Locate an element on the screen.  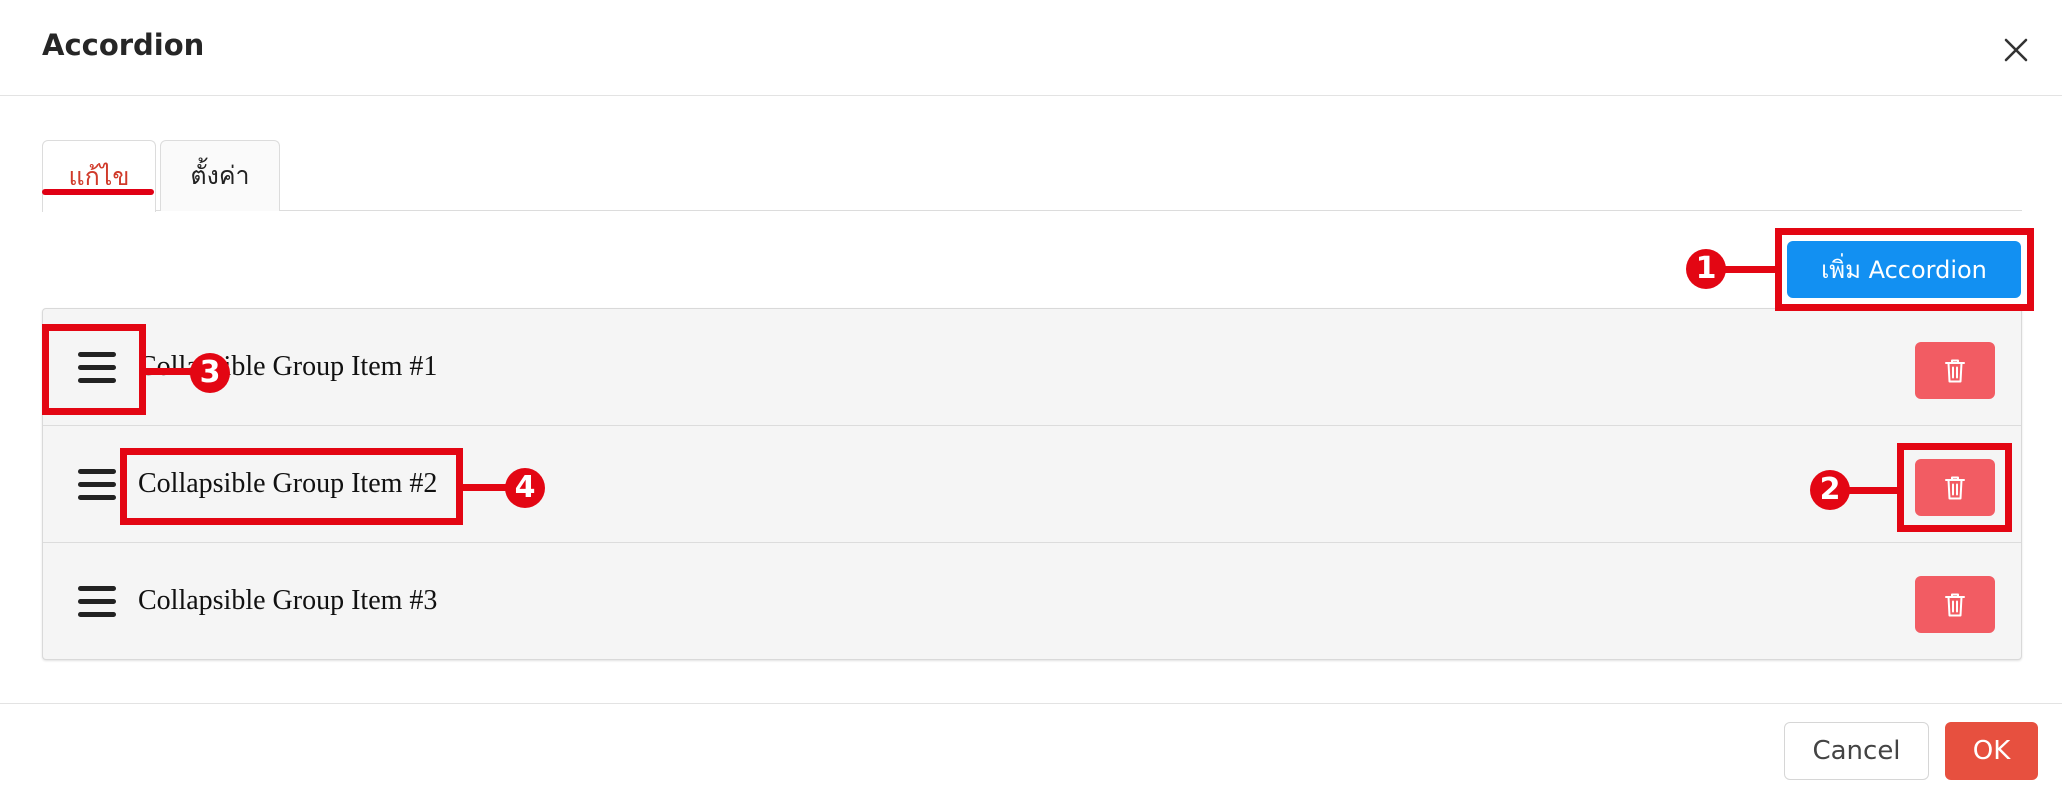
annotation-marker: 1 is located at coordinates (1706, 269).